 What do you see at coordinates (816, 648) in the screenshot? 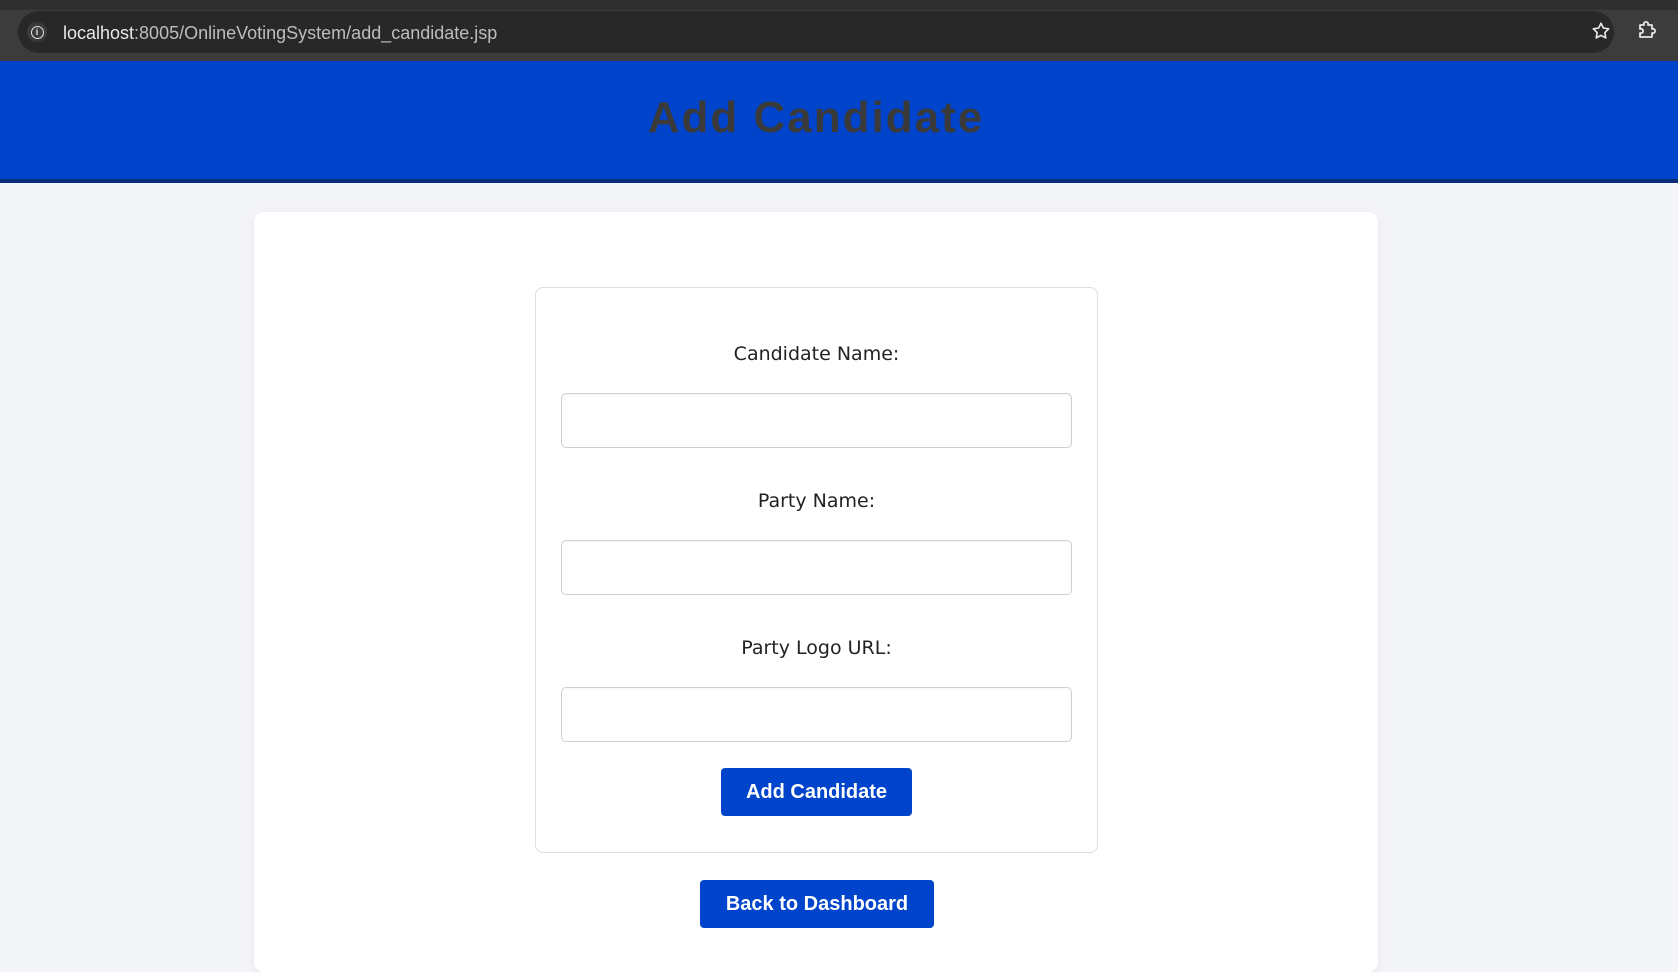
I see `party-logo-url-label: Party Logo URL:` at bounding box center [816, 648].